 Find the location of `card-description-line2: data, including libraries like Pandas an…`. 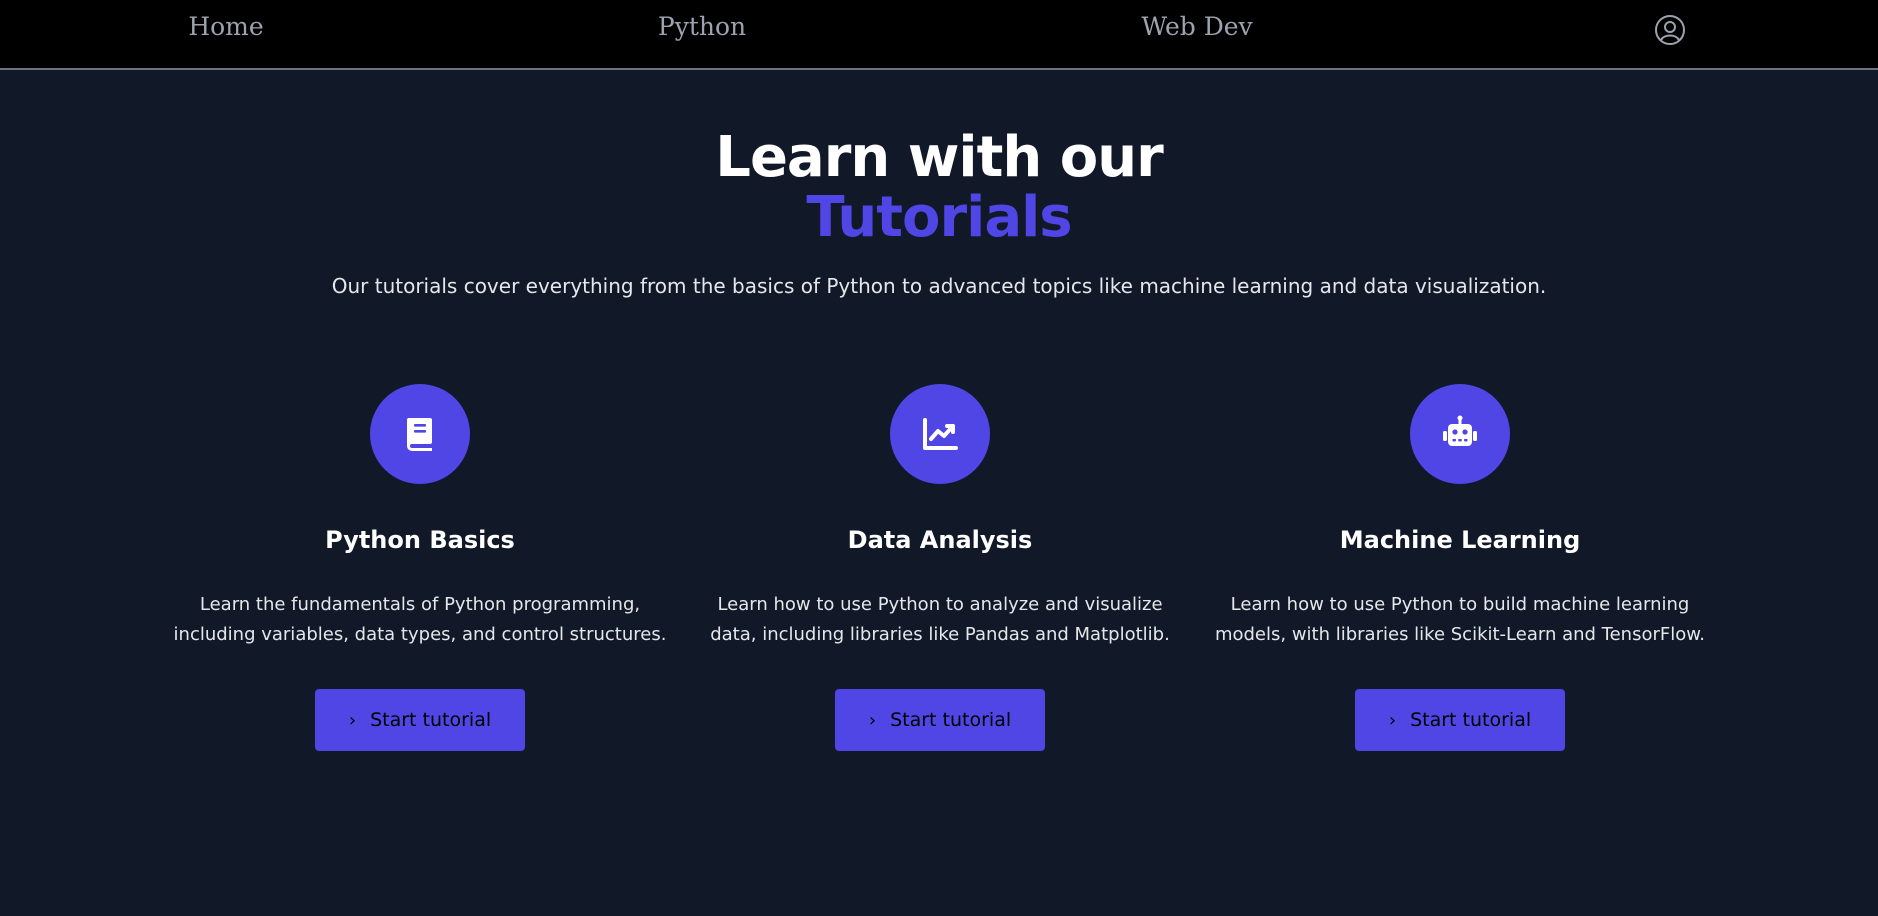

card-description-line2: data, including libraries like Pandas an… is located at coordinates (940, 634).